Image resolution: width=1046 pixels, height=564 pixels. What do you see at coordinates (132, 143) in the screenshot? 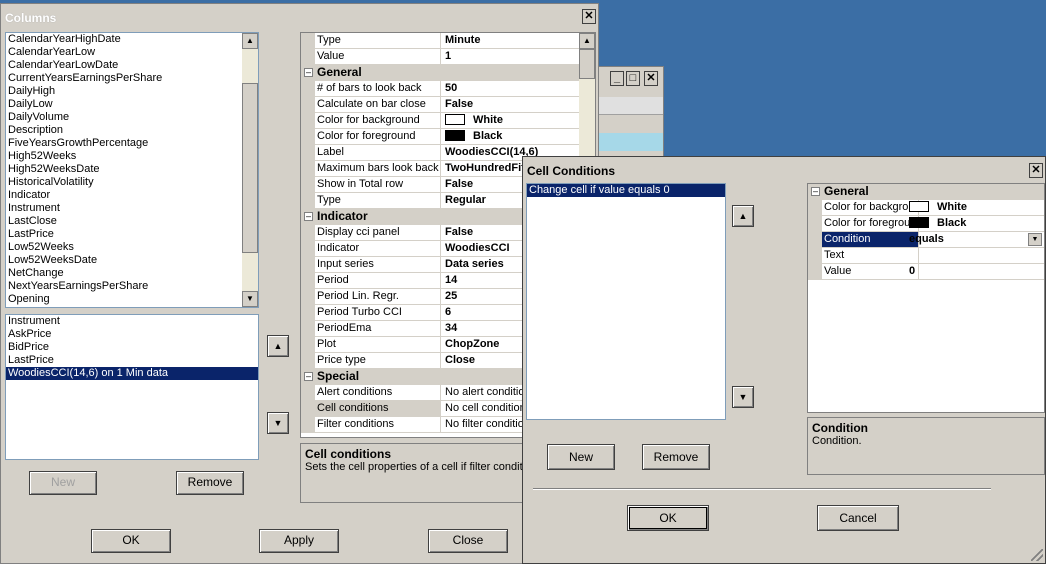
I see `list-item: FiveYearsGrowthPercentage` at bounding box center [132, 143].